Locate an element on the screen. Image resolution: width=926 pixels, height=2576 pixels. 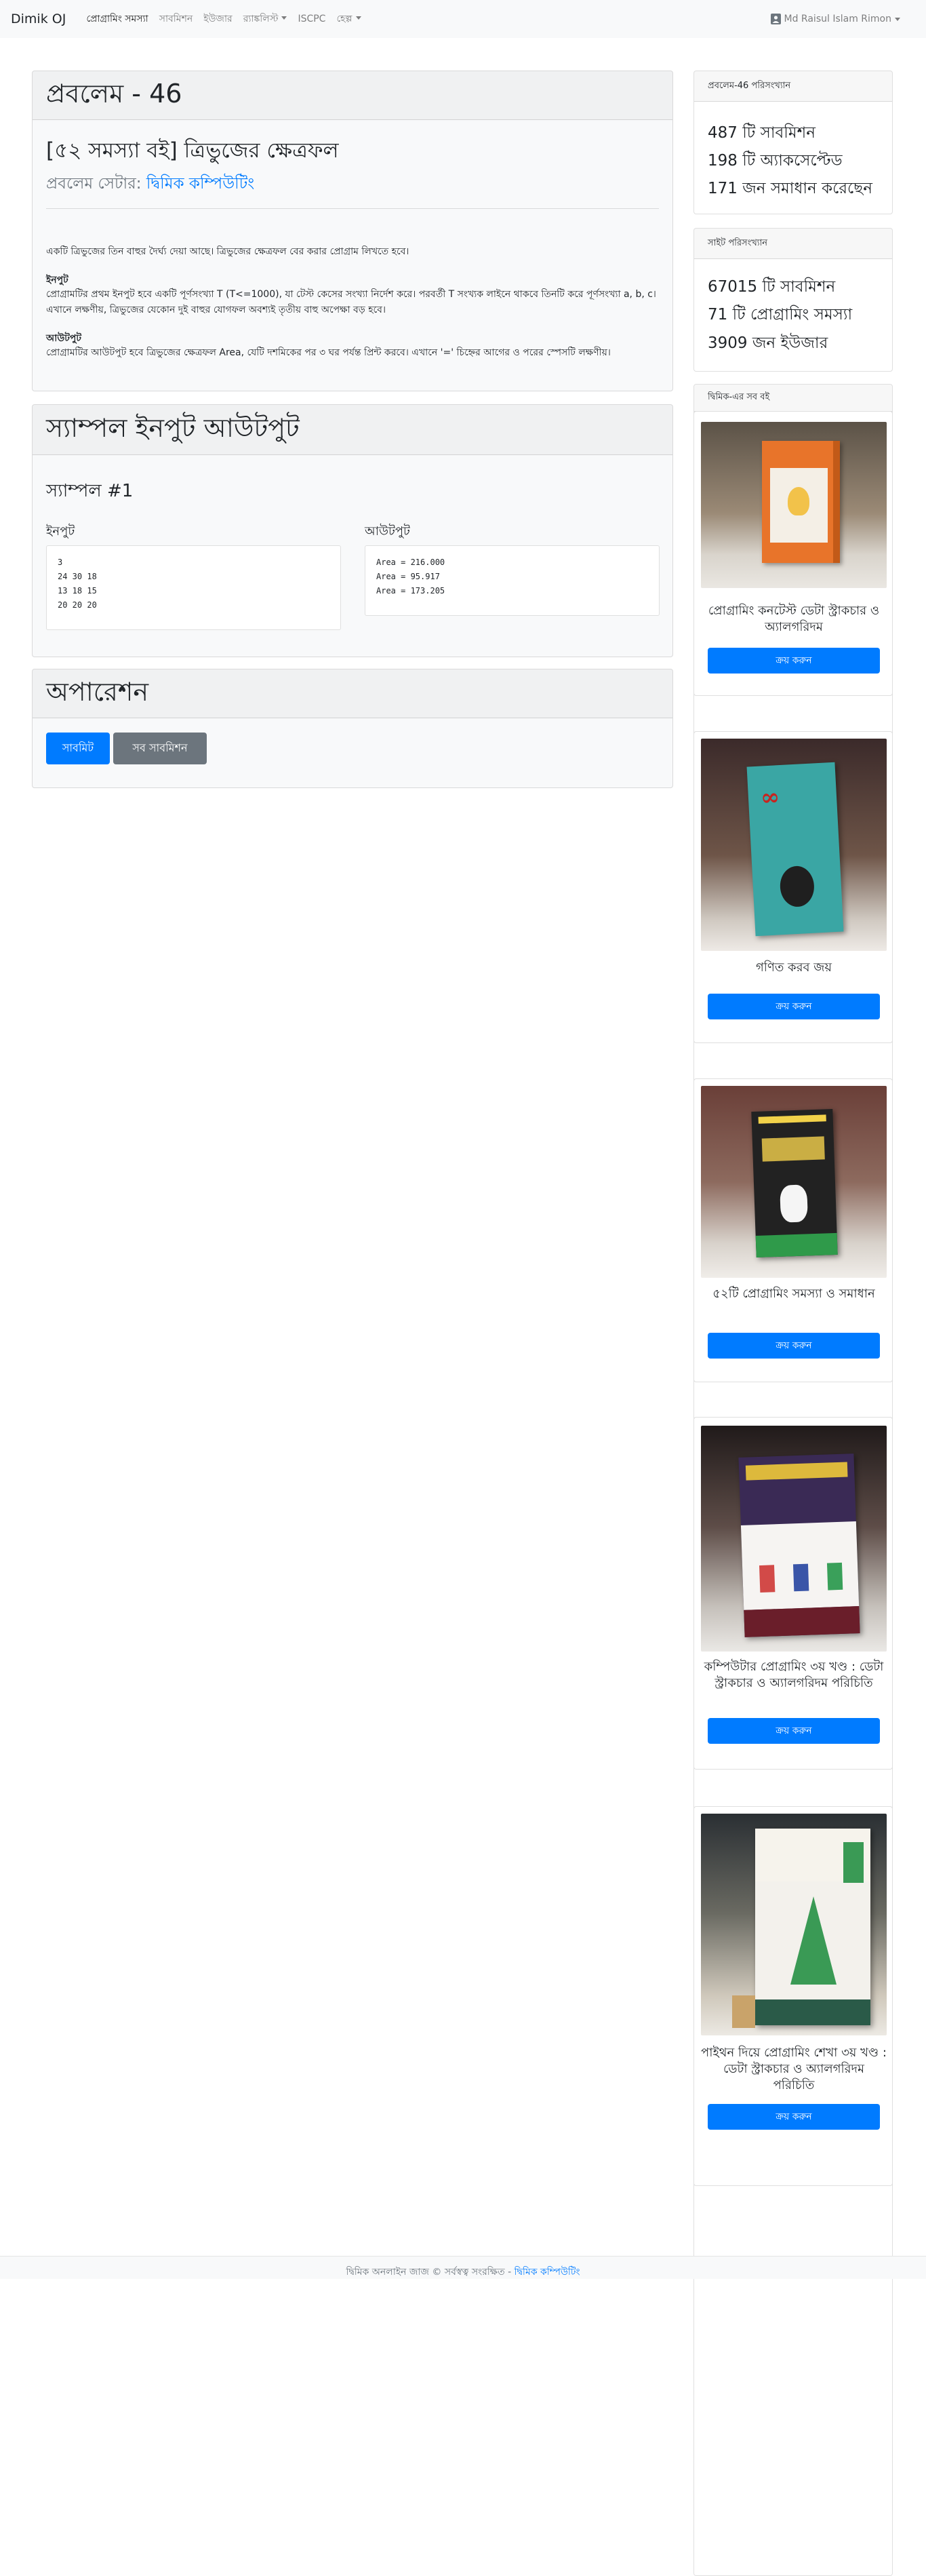
site-users-count: 3909 জন ইউজার is located at coordinates (768, 343).